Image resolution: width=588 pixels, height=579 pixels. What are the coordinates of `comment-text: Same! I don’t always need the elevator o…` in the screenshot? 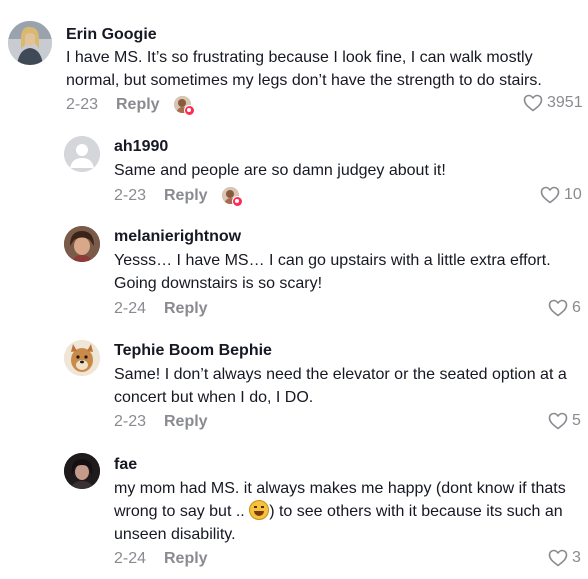 It's located at (340, 386).